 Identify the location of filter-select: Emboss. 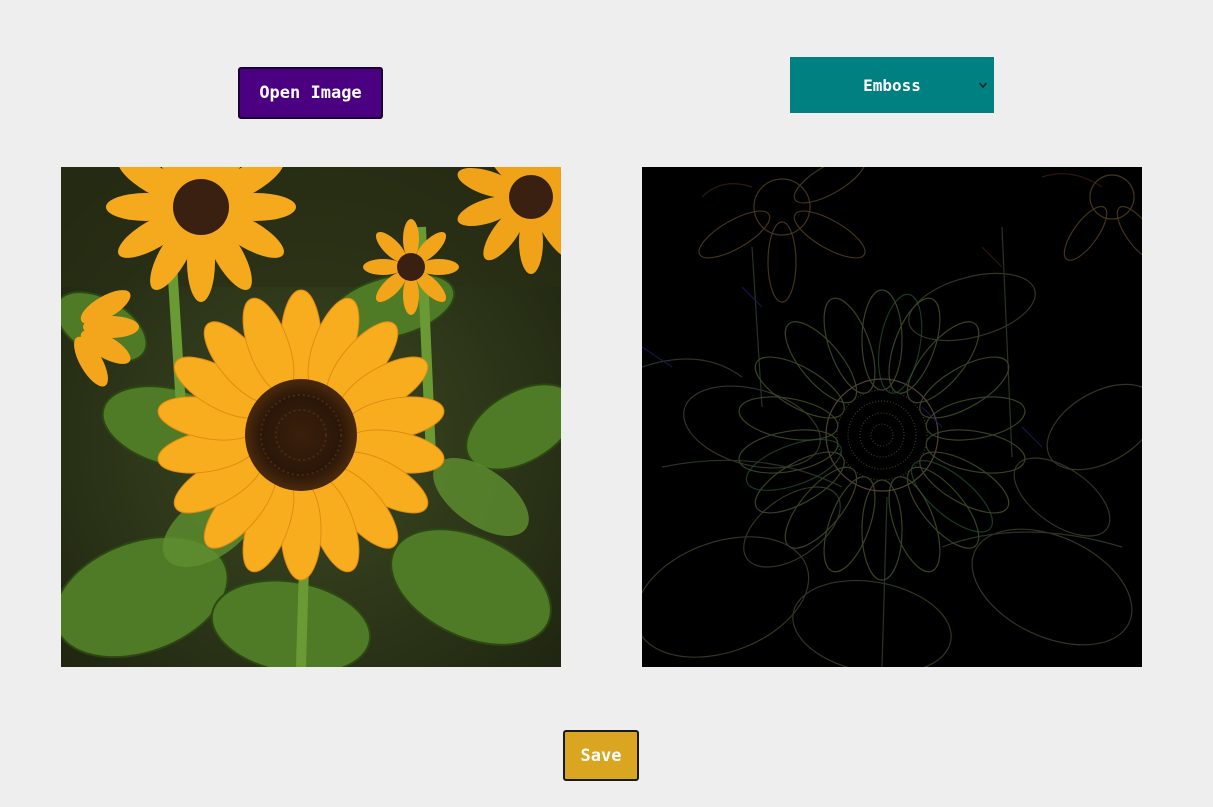
(892, 85).